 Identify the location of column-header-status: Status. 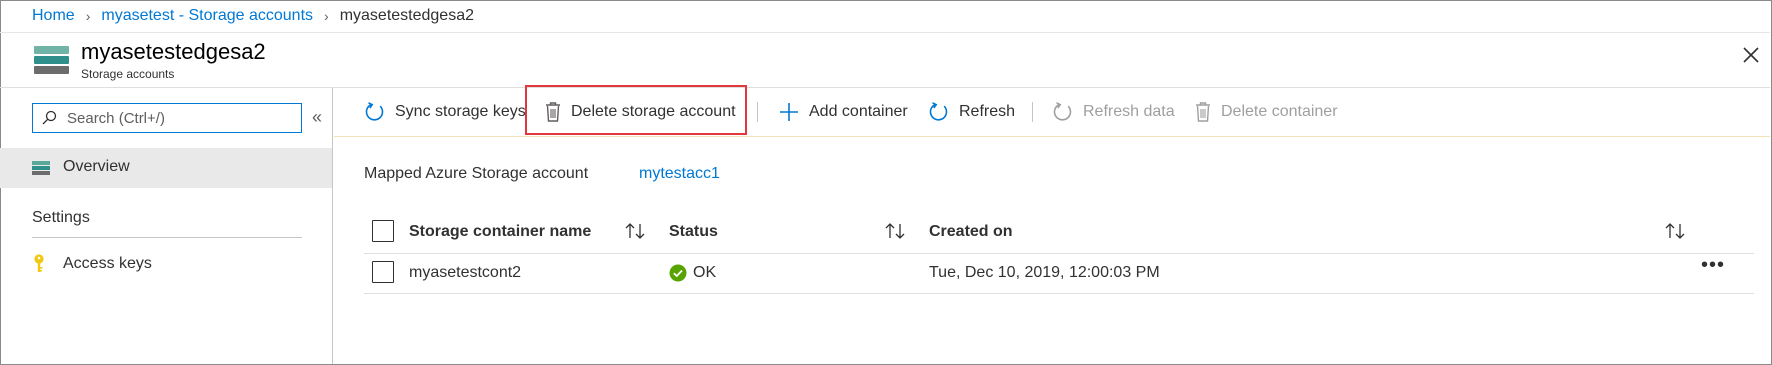
(693, 231).